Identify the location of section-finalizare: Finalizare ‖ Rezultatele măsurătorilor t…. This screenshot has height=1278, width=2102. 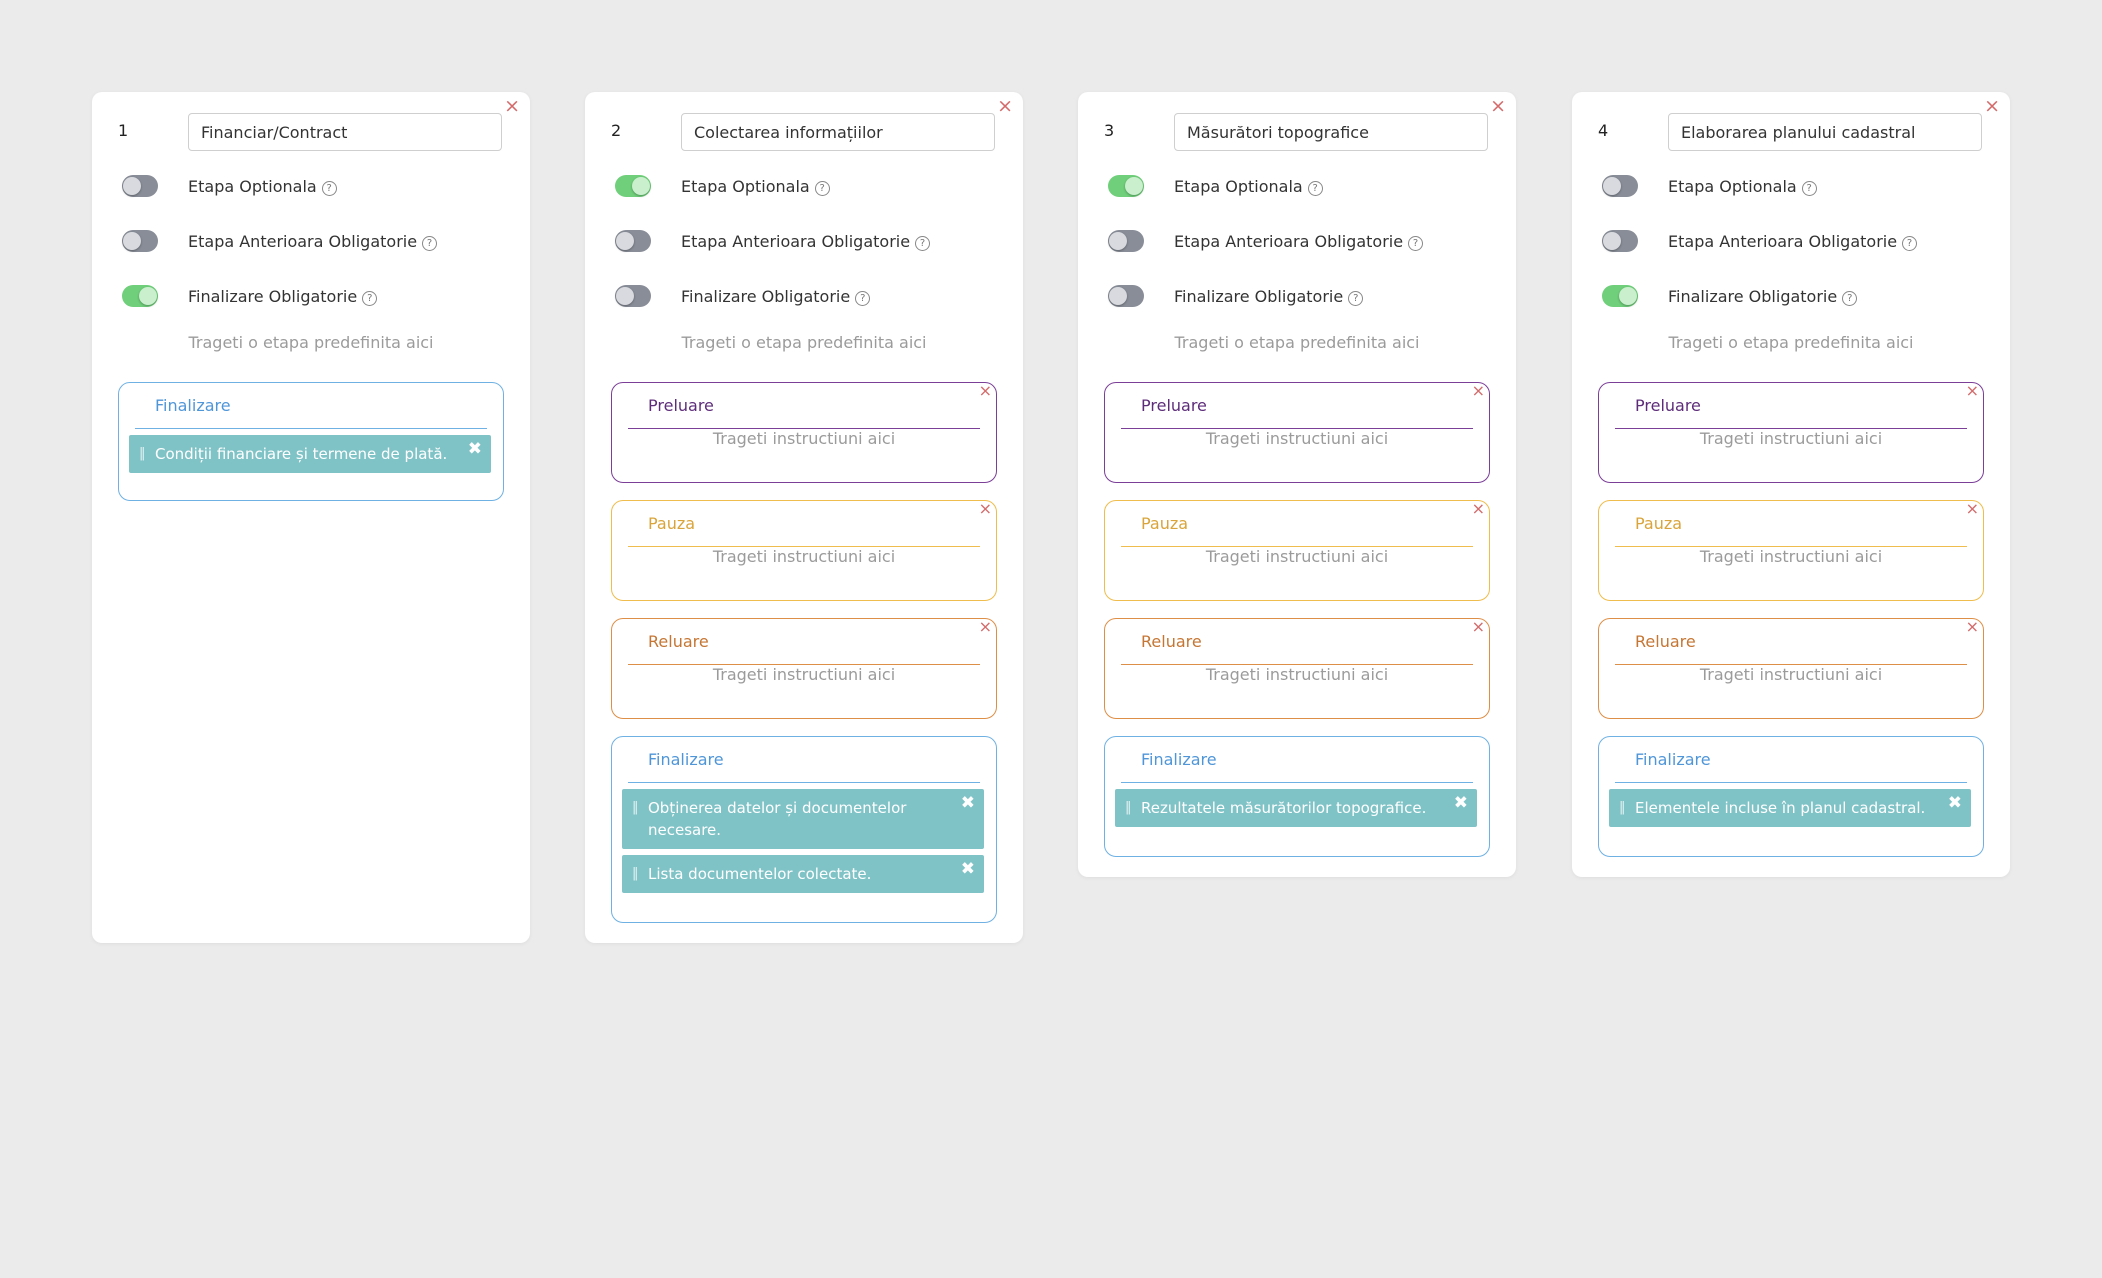
(1297, 796).